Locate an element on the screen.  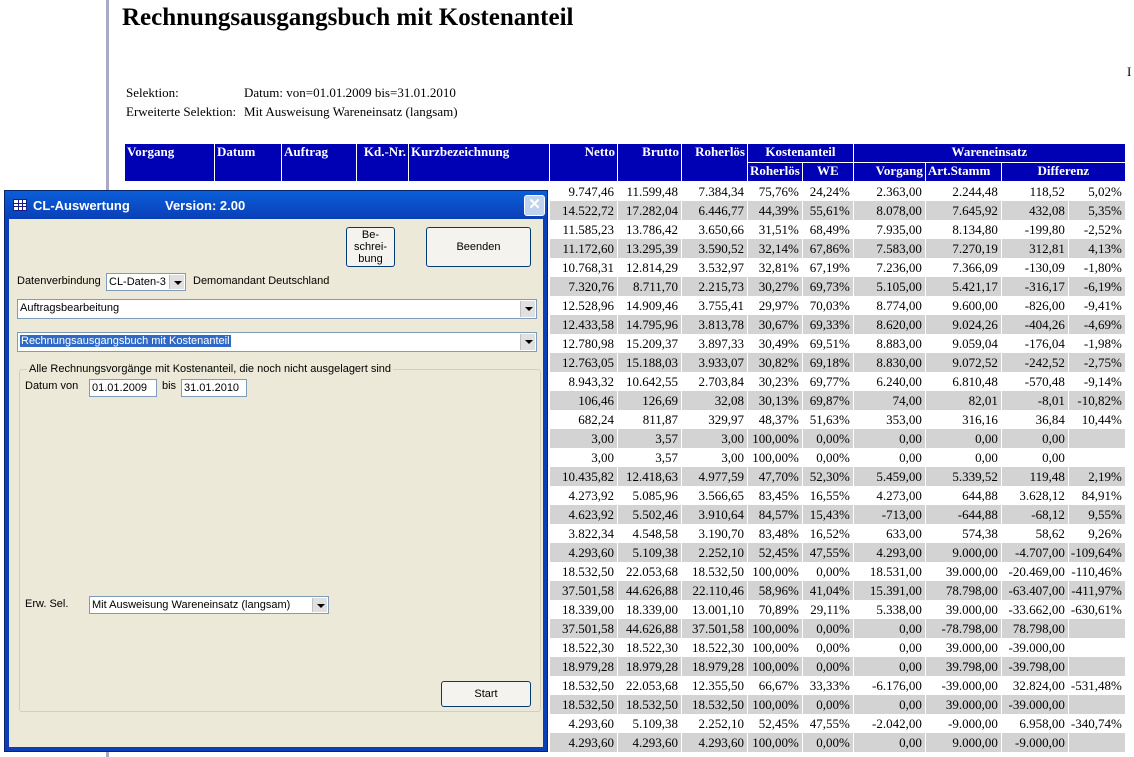
table-cell: 9.600,00 is located at coordinates (963, 305).